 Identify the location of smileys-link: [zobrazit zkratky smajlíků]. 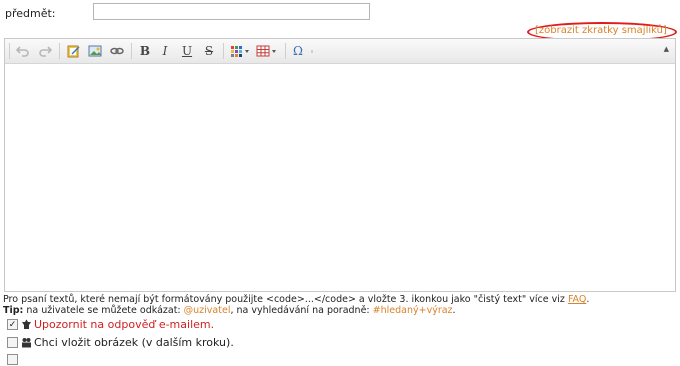
(601, 30).